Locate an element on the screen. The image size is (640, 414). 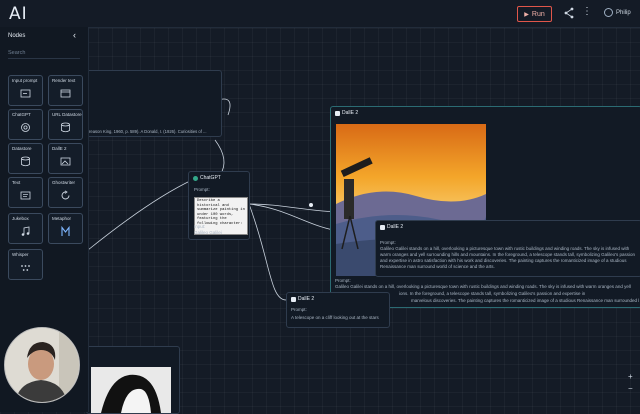
output-image is located at coordinates (131, 390).